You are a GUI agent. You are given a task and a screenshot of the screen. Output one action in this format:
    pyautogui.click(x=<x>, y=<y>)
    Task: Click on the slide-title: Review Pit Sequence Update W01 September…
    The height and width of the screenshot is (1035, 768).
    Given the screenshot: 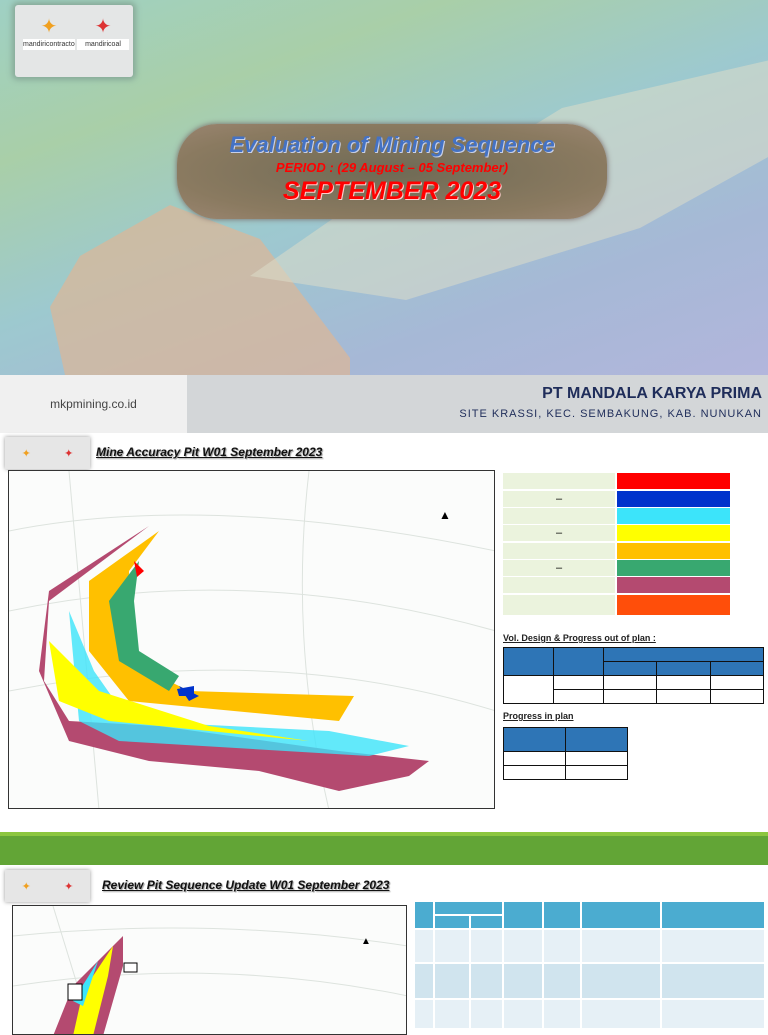 What is the action you would take?
    pyautogui.click(x=246, y=885)
    